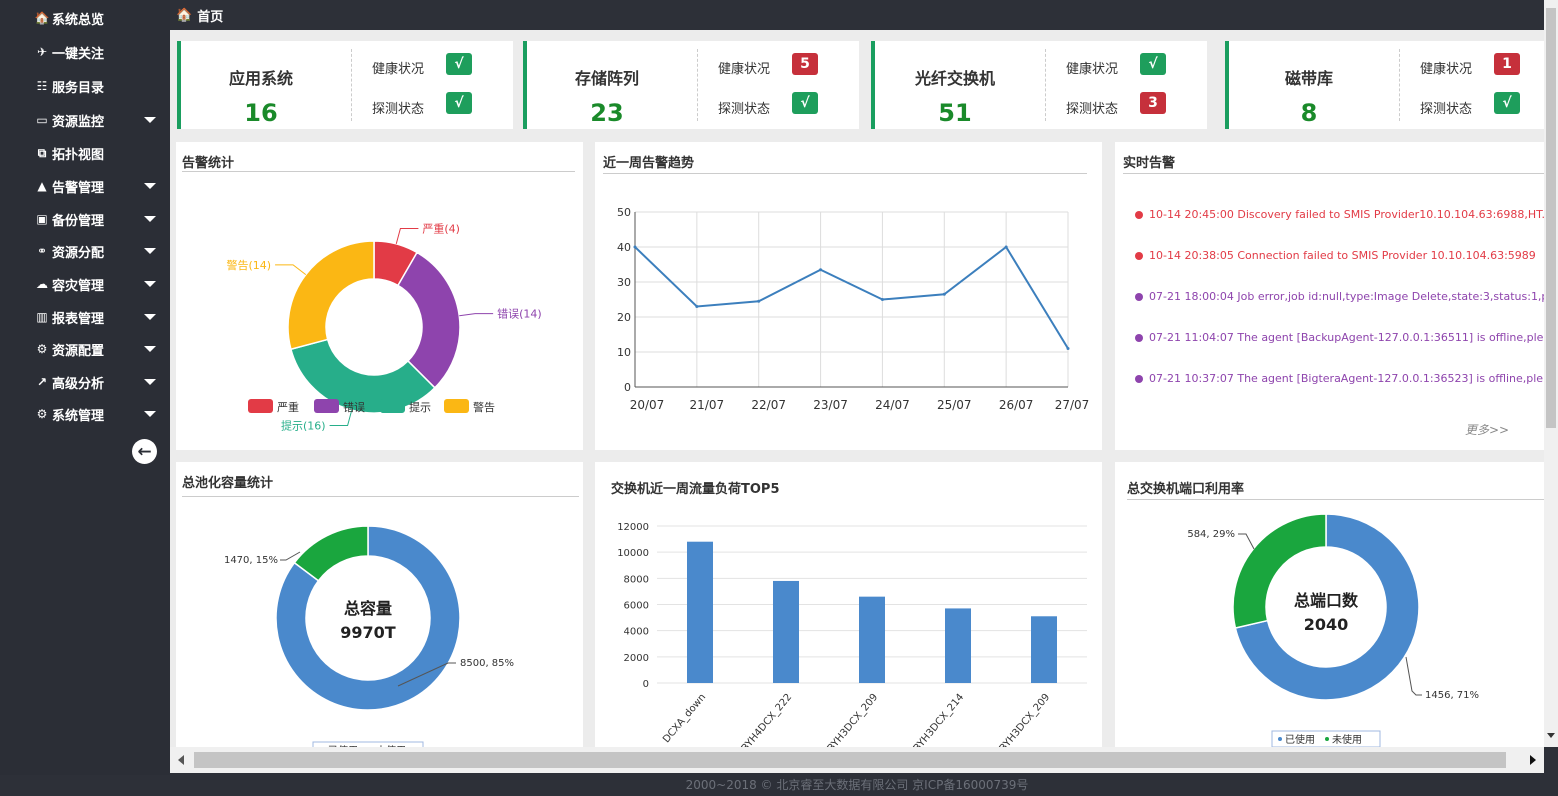  What do you see at coordinates (1533, 760) in the screenshot?
I see `scroll-right-icon` at bounding box center [1533, 760].